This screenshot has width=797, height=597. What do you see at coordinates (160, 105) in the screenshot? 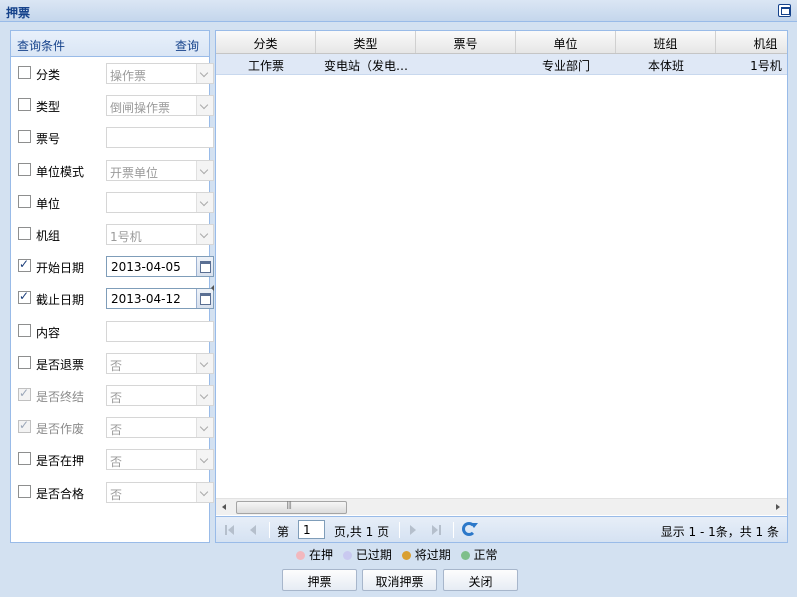
I see `filter-select: 倒闸操作票` at bounding box center [160, 105].